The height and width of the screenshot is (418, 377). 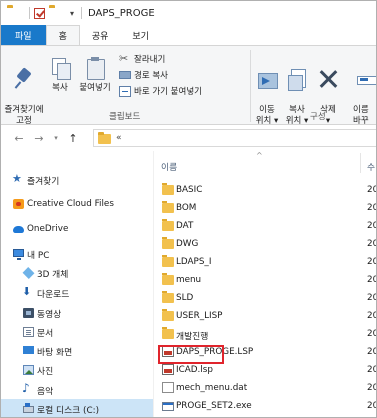 I want to click on file-name: USER_LISP, so click(x=199, y=316).